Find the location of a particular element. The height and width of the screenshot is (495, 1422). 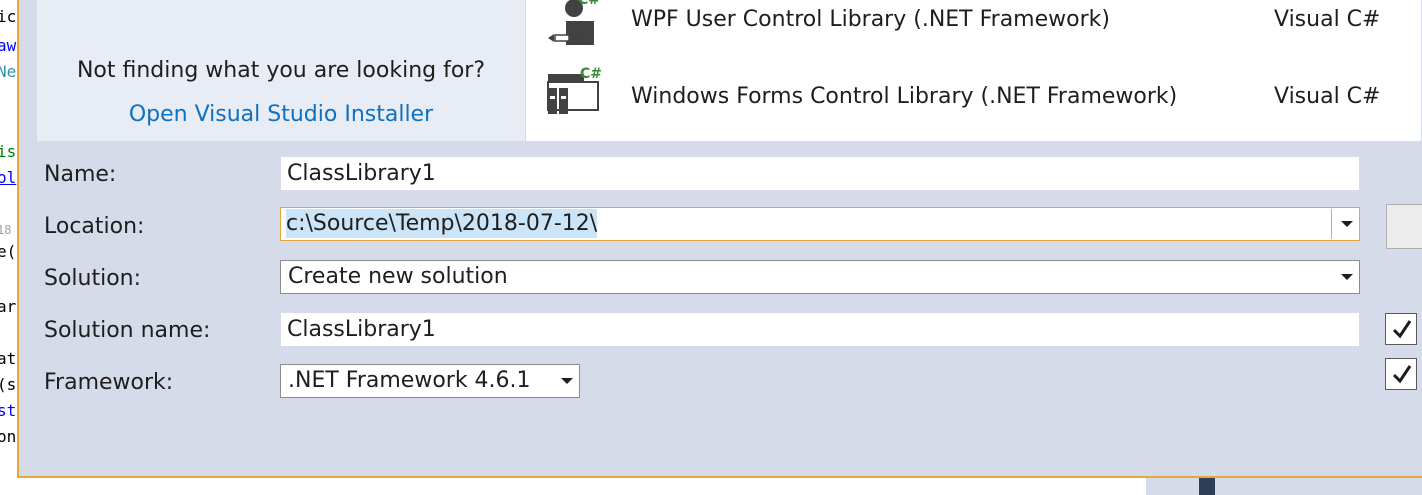

windows-forms-control-library-icon: C# is located at coordinates (571, 94).